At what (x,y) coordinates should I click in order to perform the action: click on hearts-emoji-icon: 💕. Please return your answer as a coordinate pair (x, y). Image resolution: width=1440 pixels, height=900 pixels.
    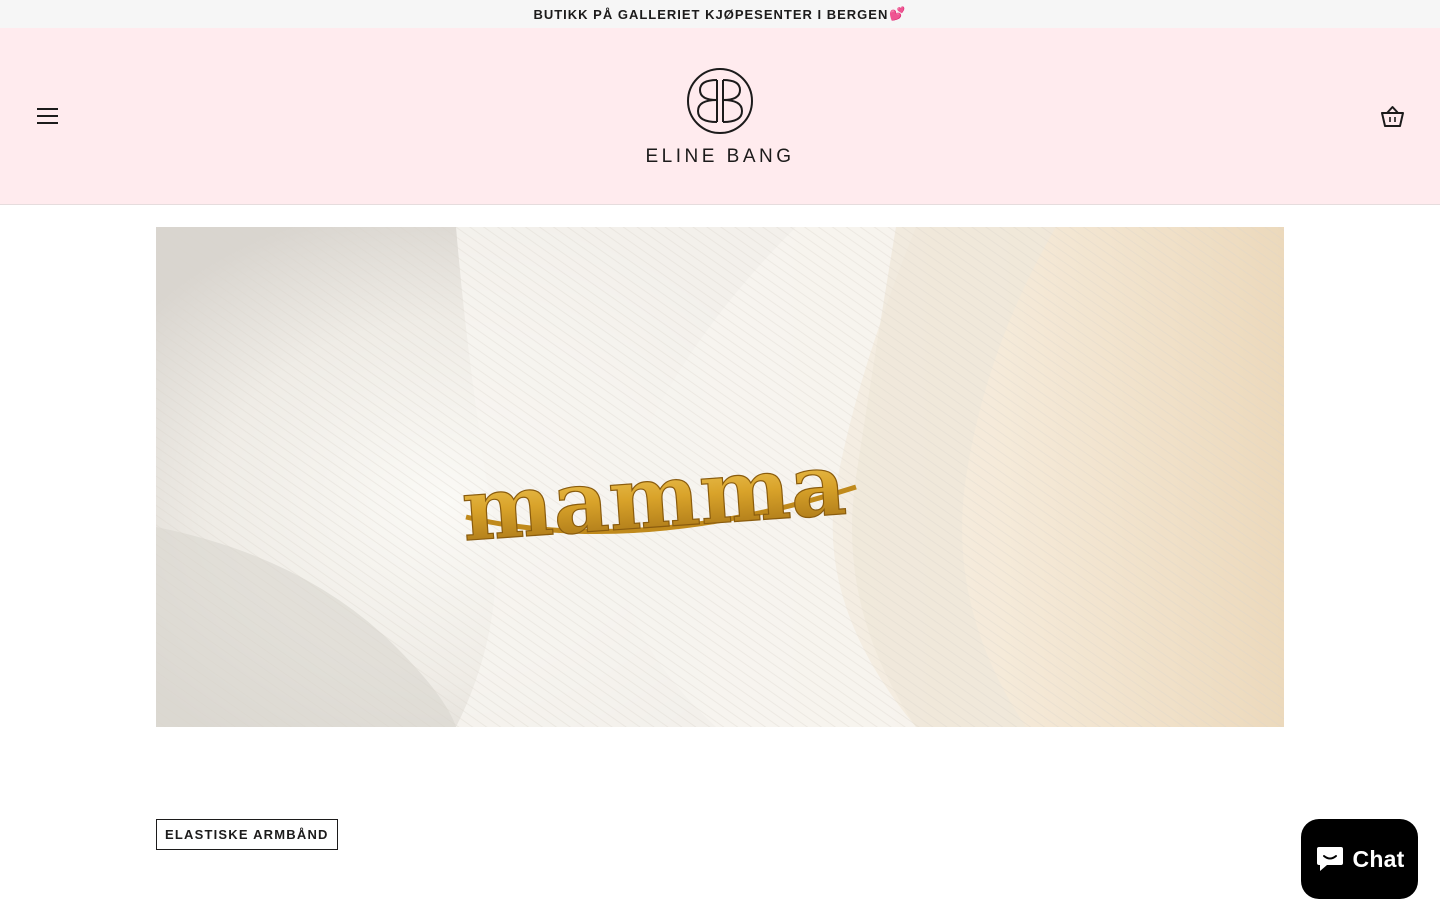
    Looking at the image, I should click on (898, 13).